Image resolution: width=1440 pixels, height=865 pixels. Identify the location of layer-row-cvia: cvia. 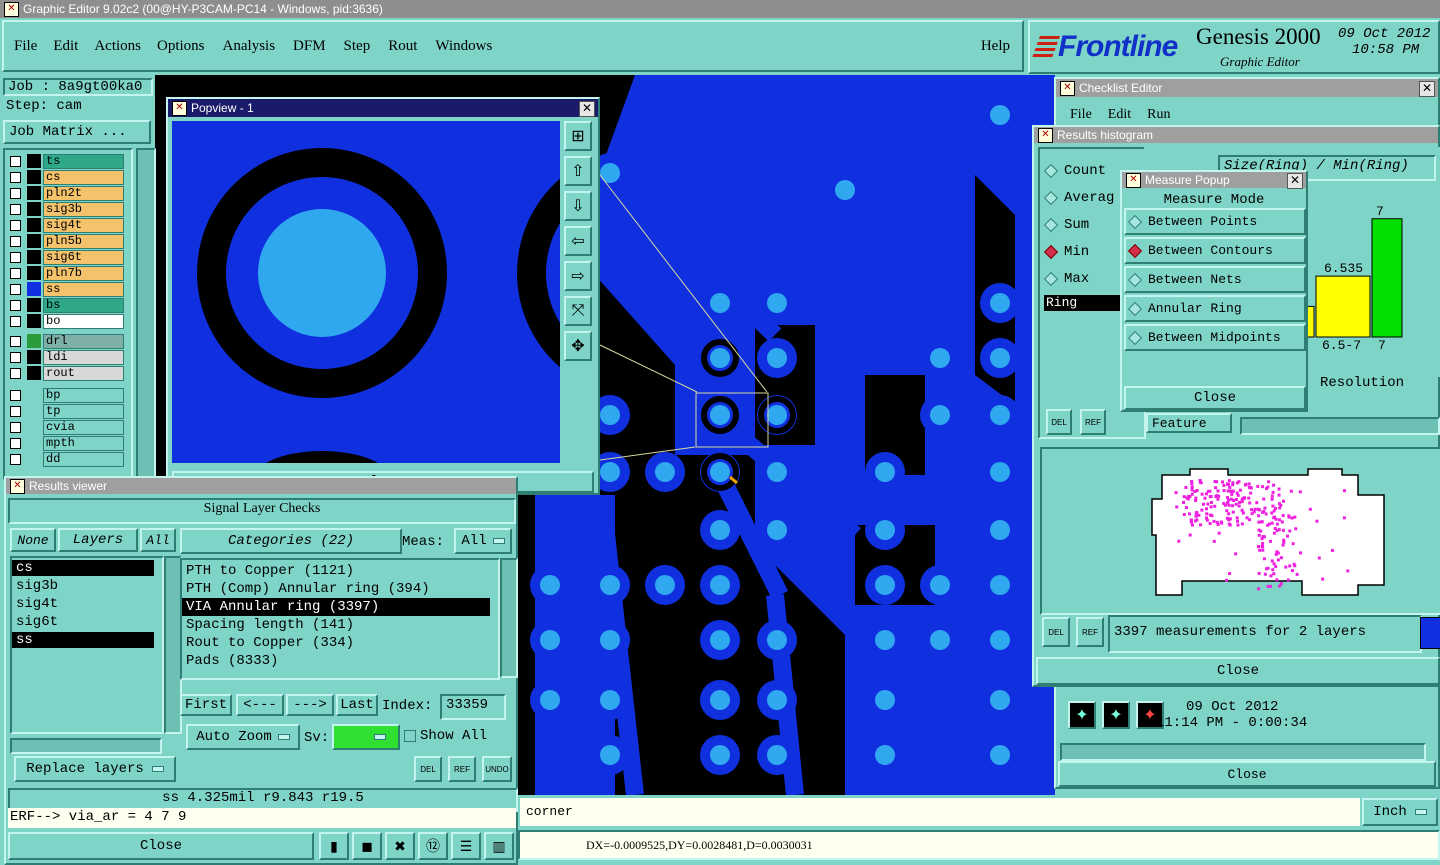
(66, 427).